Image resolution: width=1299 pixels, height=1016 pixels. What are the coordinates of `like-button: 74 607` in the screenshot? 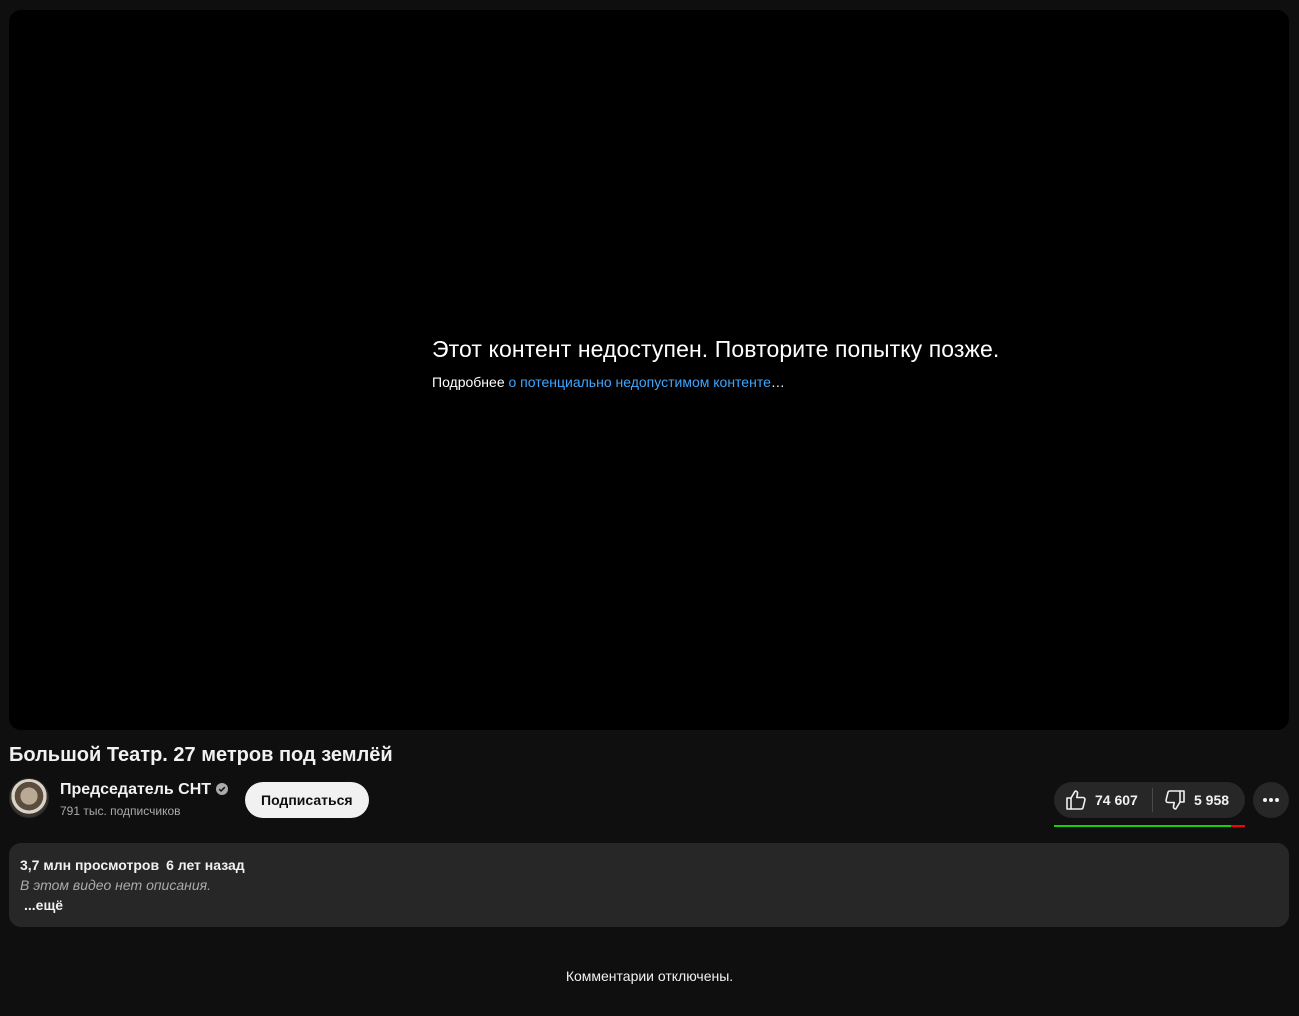 It's located at (1108, 800).